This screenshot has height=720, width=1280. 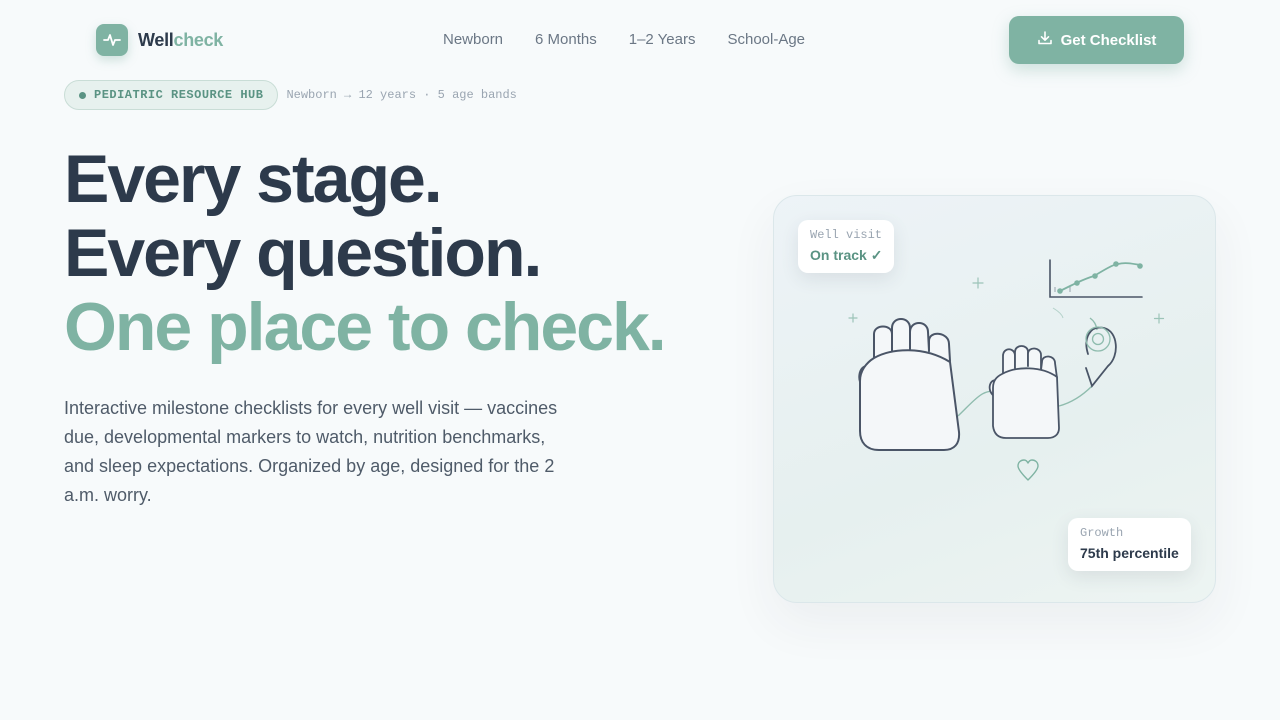 What do you see at coordinates (1098, 339) in the screenshot?
I see `target-icon` at bounding box center [1098, 339].